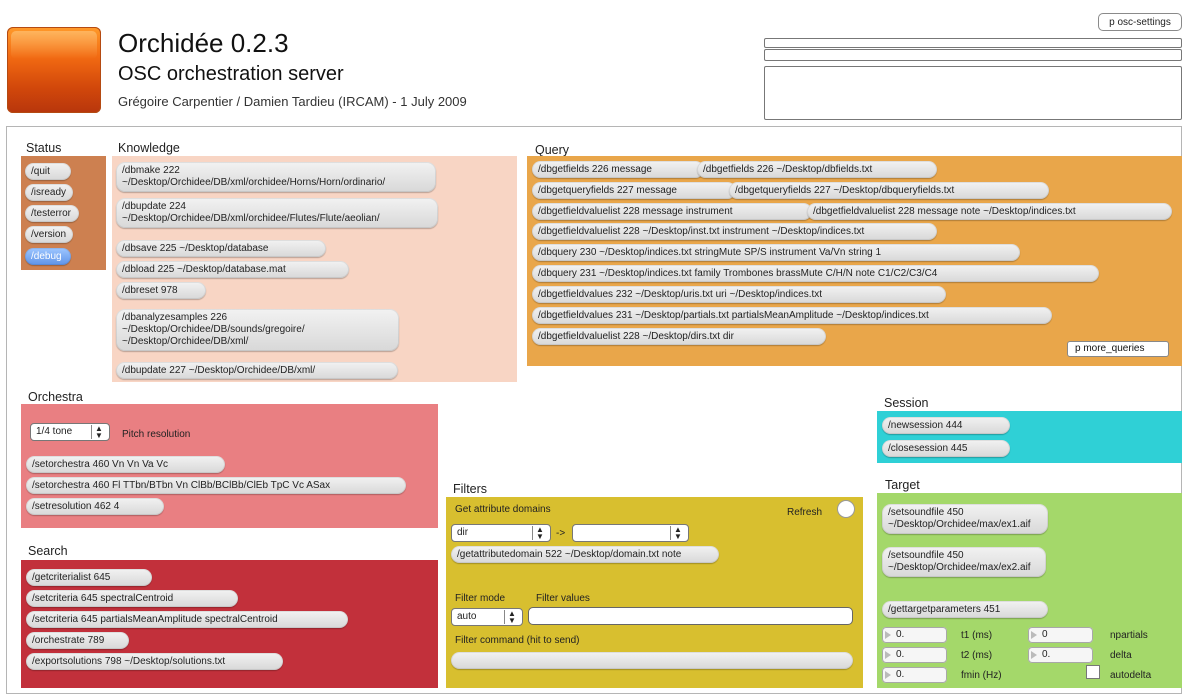 Image resolution: width=1184 pixels, height=698 pixels. What do you see at coordinates (470, 489) in the screenshot?
I see `filters-label: Filters` at bounding box center [470, 489].